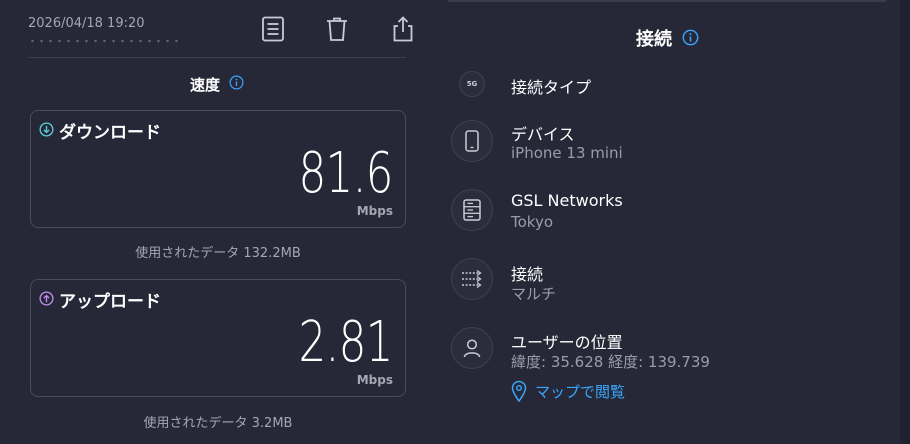 The width and height of the screenshot is (910, 444). Describe the element at coordinates (374, 380) in the screenshot. I see `upload-unit: Mbps` at that location.